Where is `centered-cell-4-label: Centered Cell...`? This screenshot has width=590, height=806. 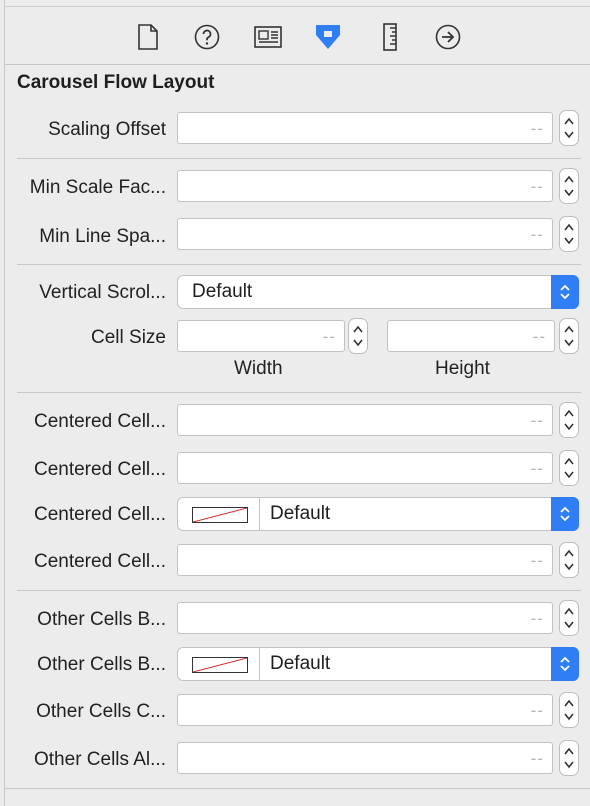
centered-cell-4-label: Centered Cell... is located at coordinates (99, 561).